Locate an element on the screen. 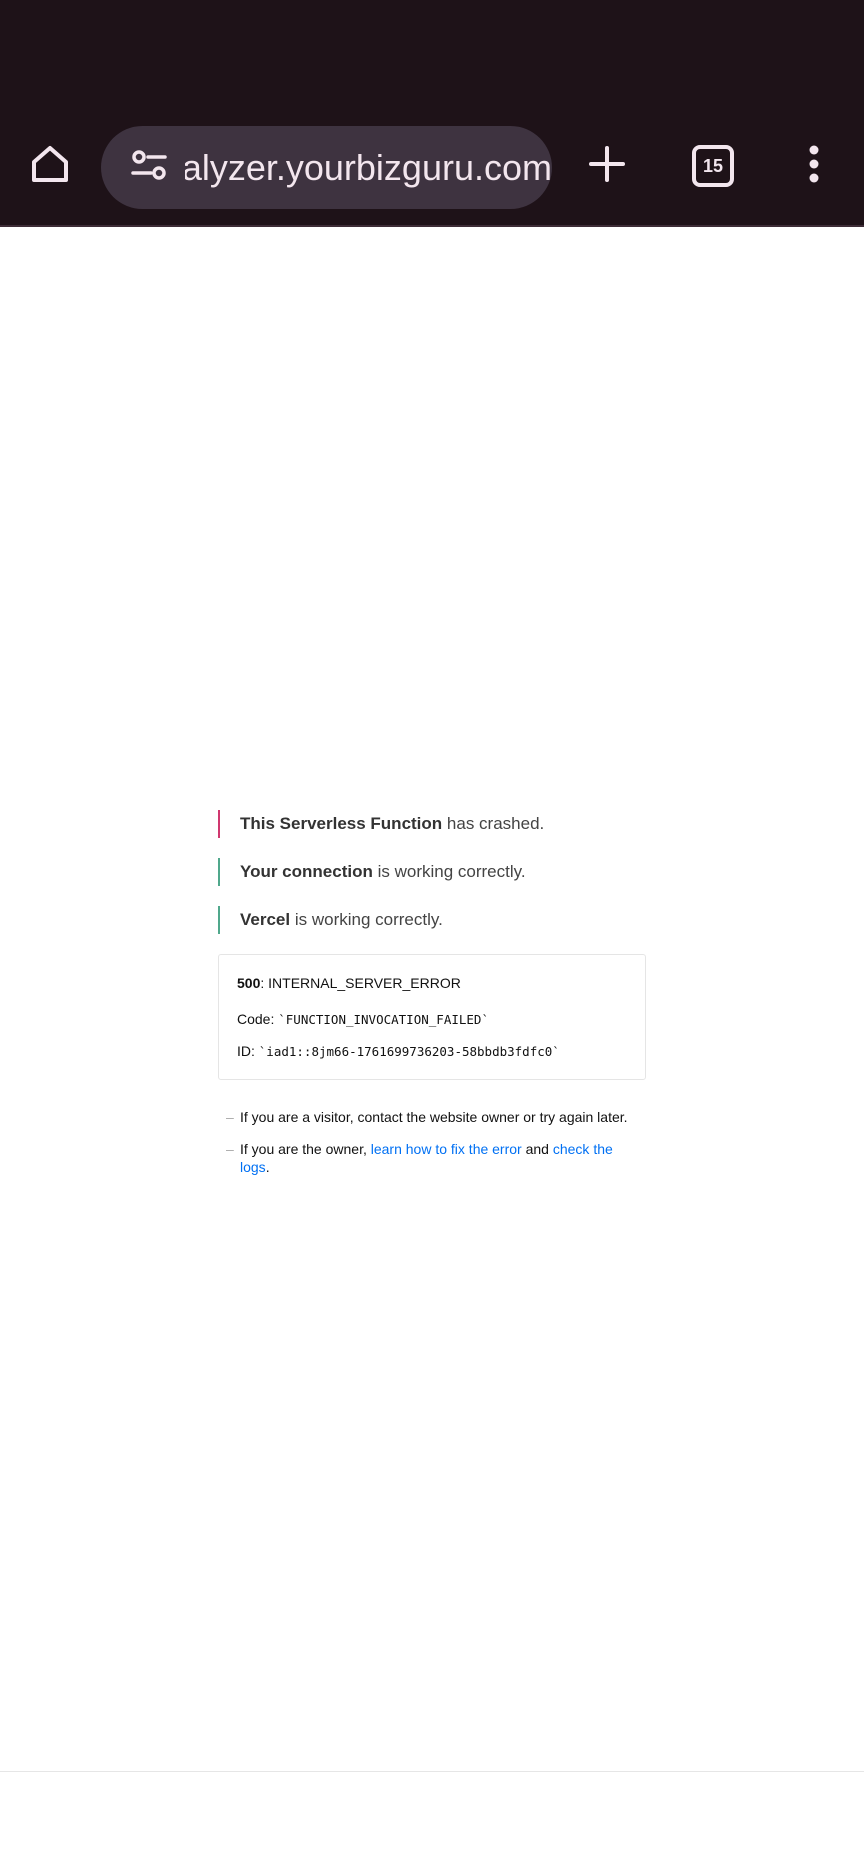 The width and height of the screenshot is (864, 1872). owner-note-suffix: . is located at coordinates (267, 1167).